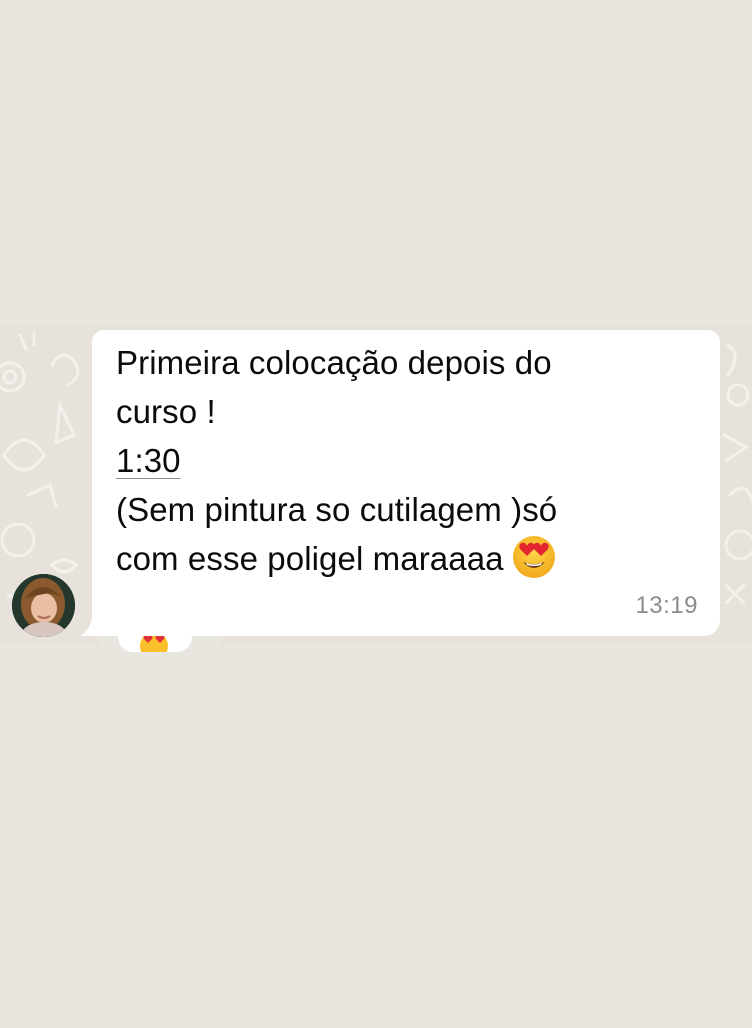  I want to click on contact-avatar, so click(43, 605).